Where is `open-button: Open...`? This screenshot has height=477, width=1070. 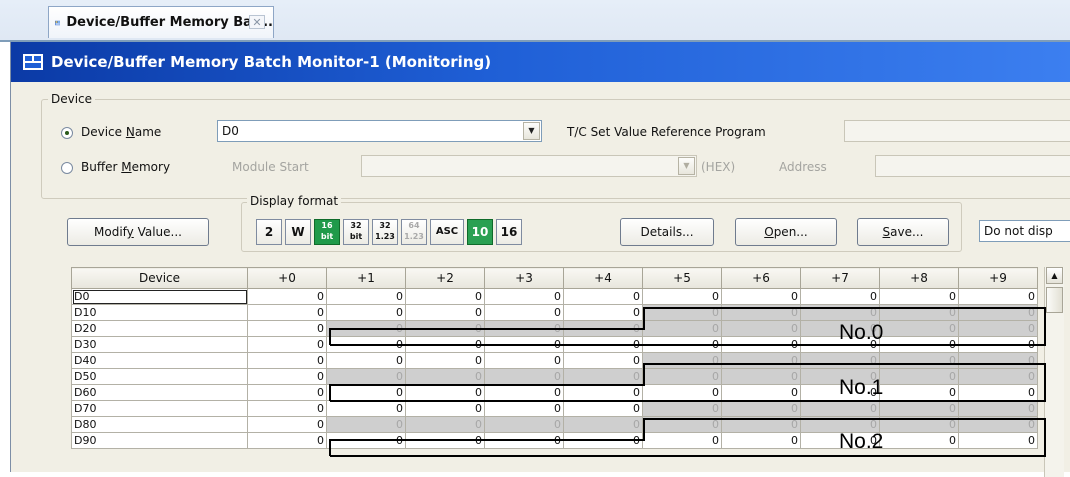
open-button: Open... is located at coordinates (786, 232).